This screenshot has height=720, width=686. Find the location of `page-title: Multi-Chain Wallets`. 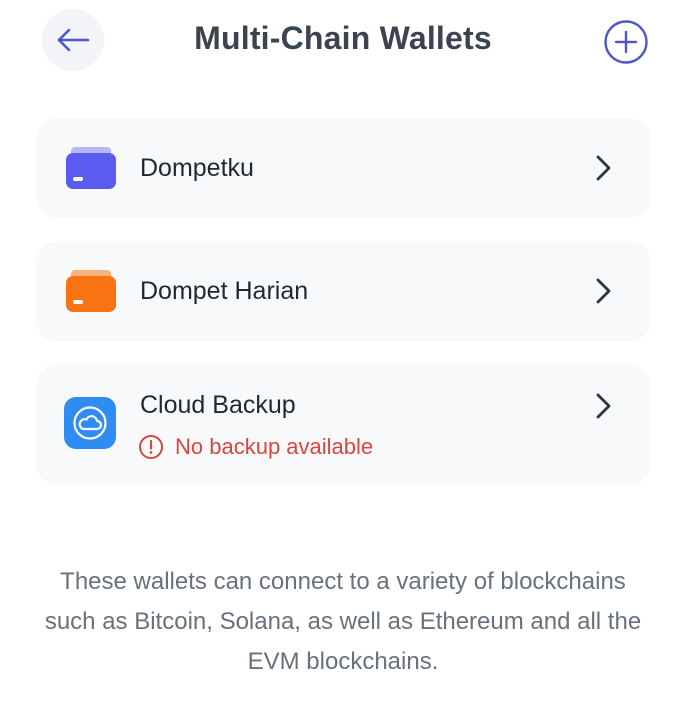

page-title: Multi-Chain Wallets is located at coordinates (343, 38).